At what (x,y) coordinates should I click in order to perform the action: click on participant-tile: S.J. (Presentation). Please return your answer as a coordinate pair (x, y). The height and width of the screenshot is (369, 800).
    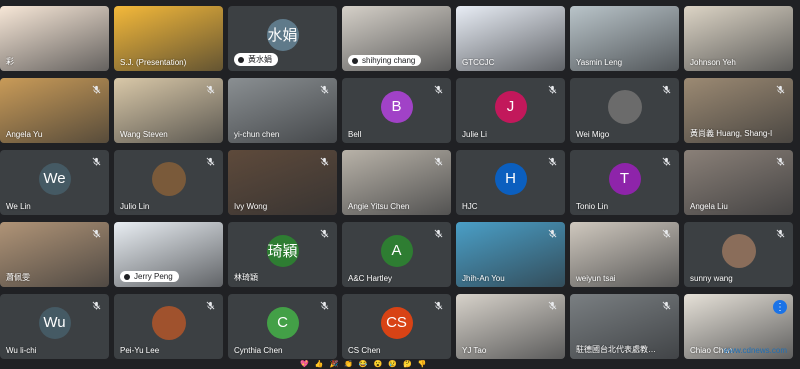
    Looking at the image, I should click on (168, 38).